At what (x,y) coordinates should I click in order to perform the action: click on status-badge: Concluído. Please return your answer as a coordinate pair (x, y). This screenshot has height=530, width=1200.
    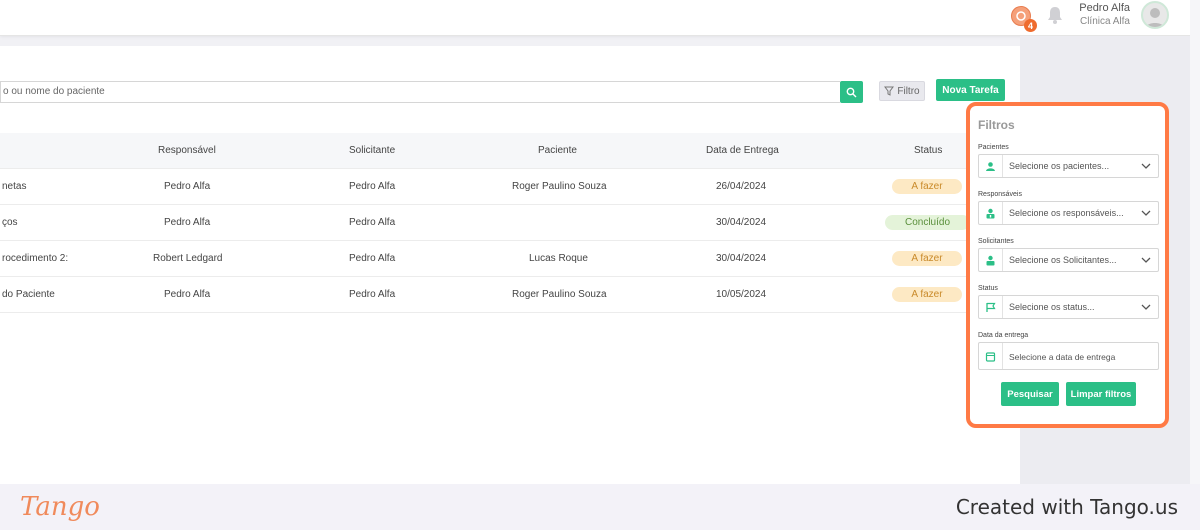
    Looking at the image, I should click on (927, 222).